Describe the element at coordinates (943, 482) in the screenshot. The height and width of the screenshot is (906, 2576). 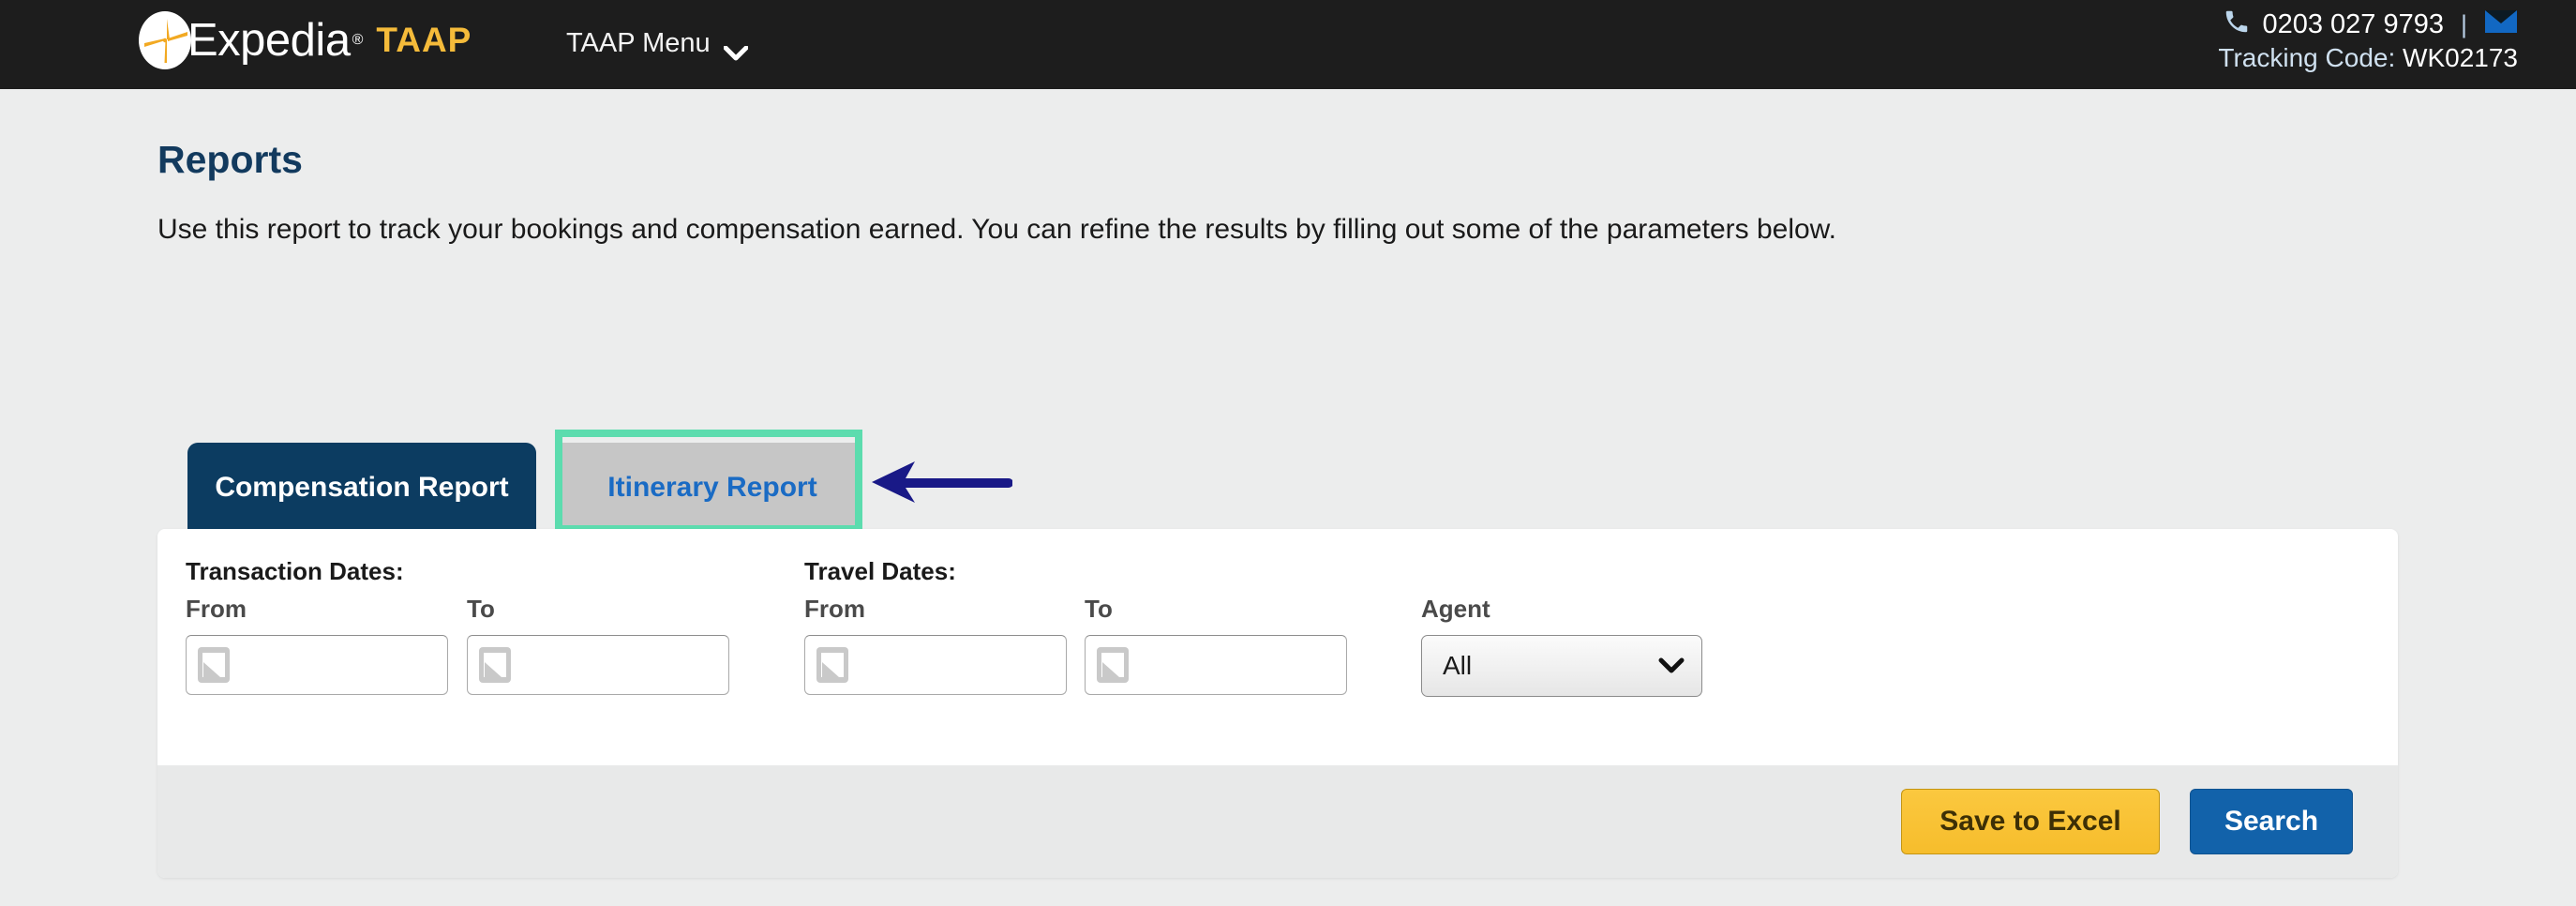
I see `annotation-arrow-icon` at that location.